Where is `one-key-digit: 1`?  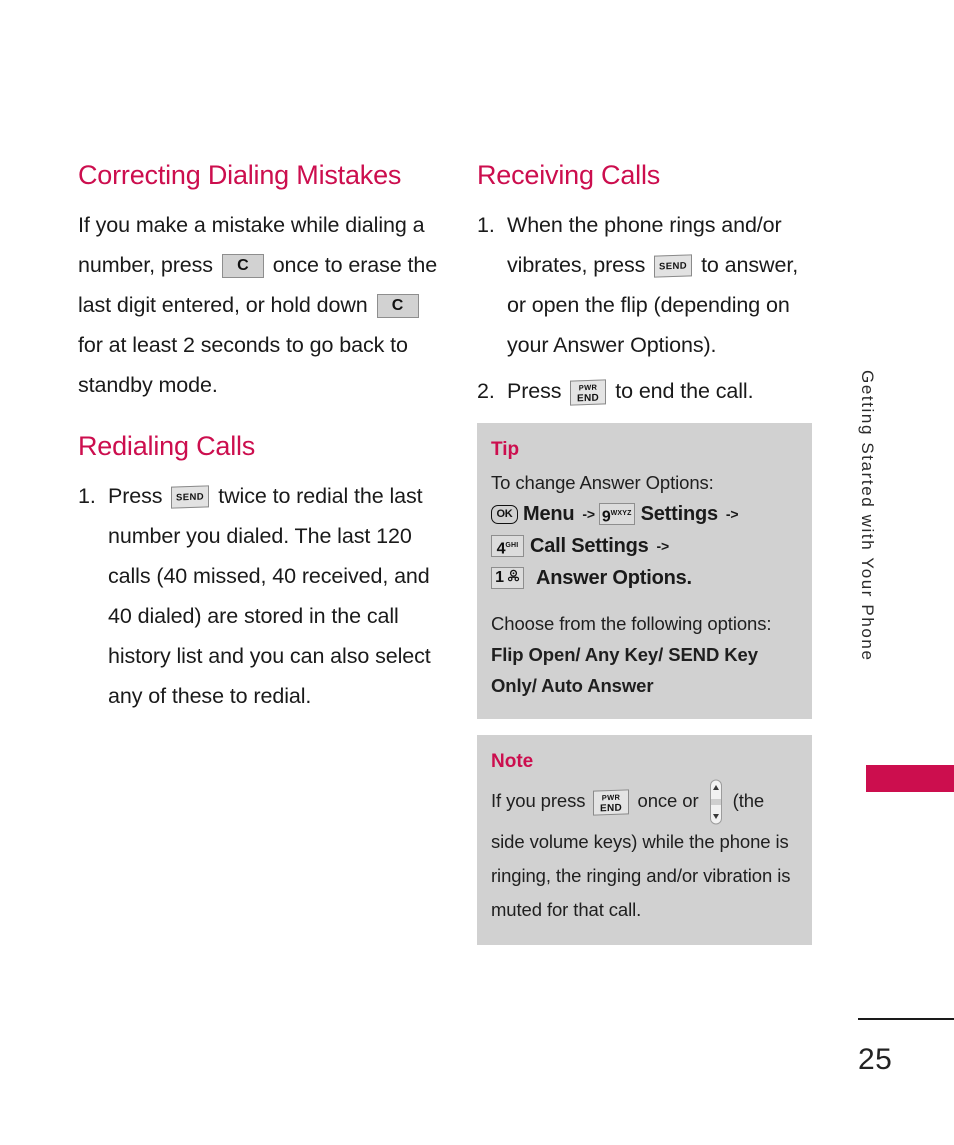 one-key-digit: 1 is located at coordinates (499, 578).